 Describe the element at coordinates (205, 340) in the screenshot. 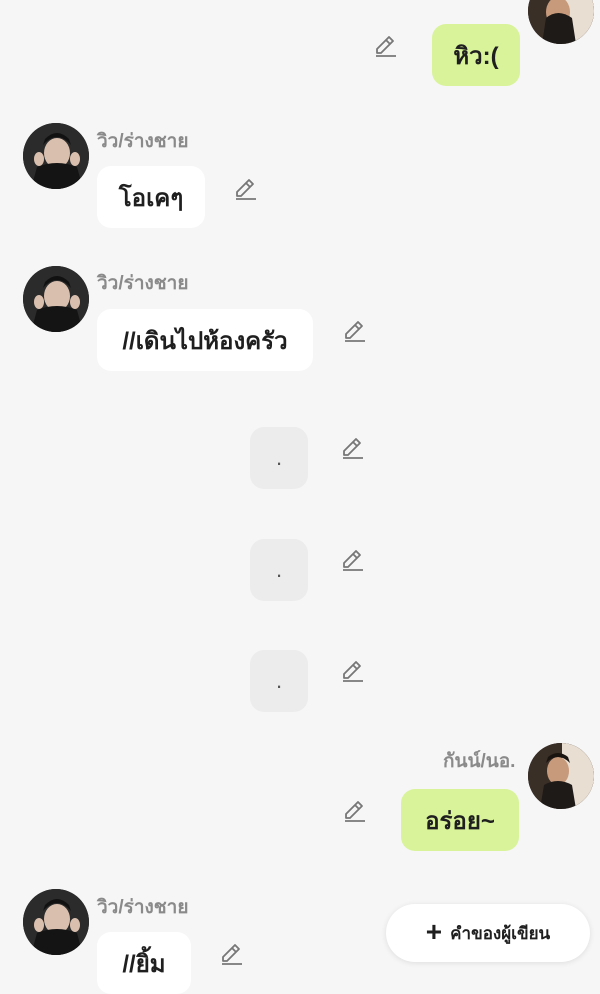

I see `message-bubble: //เดินไปห้องครัว` at that location.